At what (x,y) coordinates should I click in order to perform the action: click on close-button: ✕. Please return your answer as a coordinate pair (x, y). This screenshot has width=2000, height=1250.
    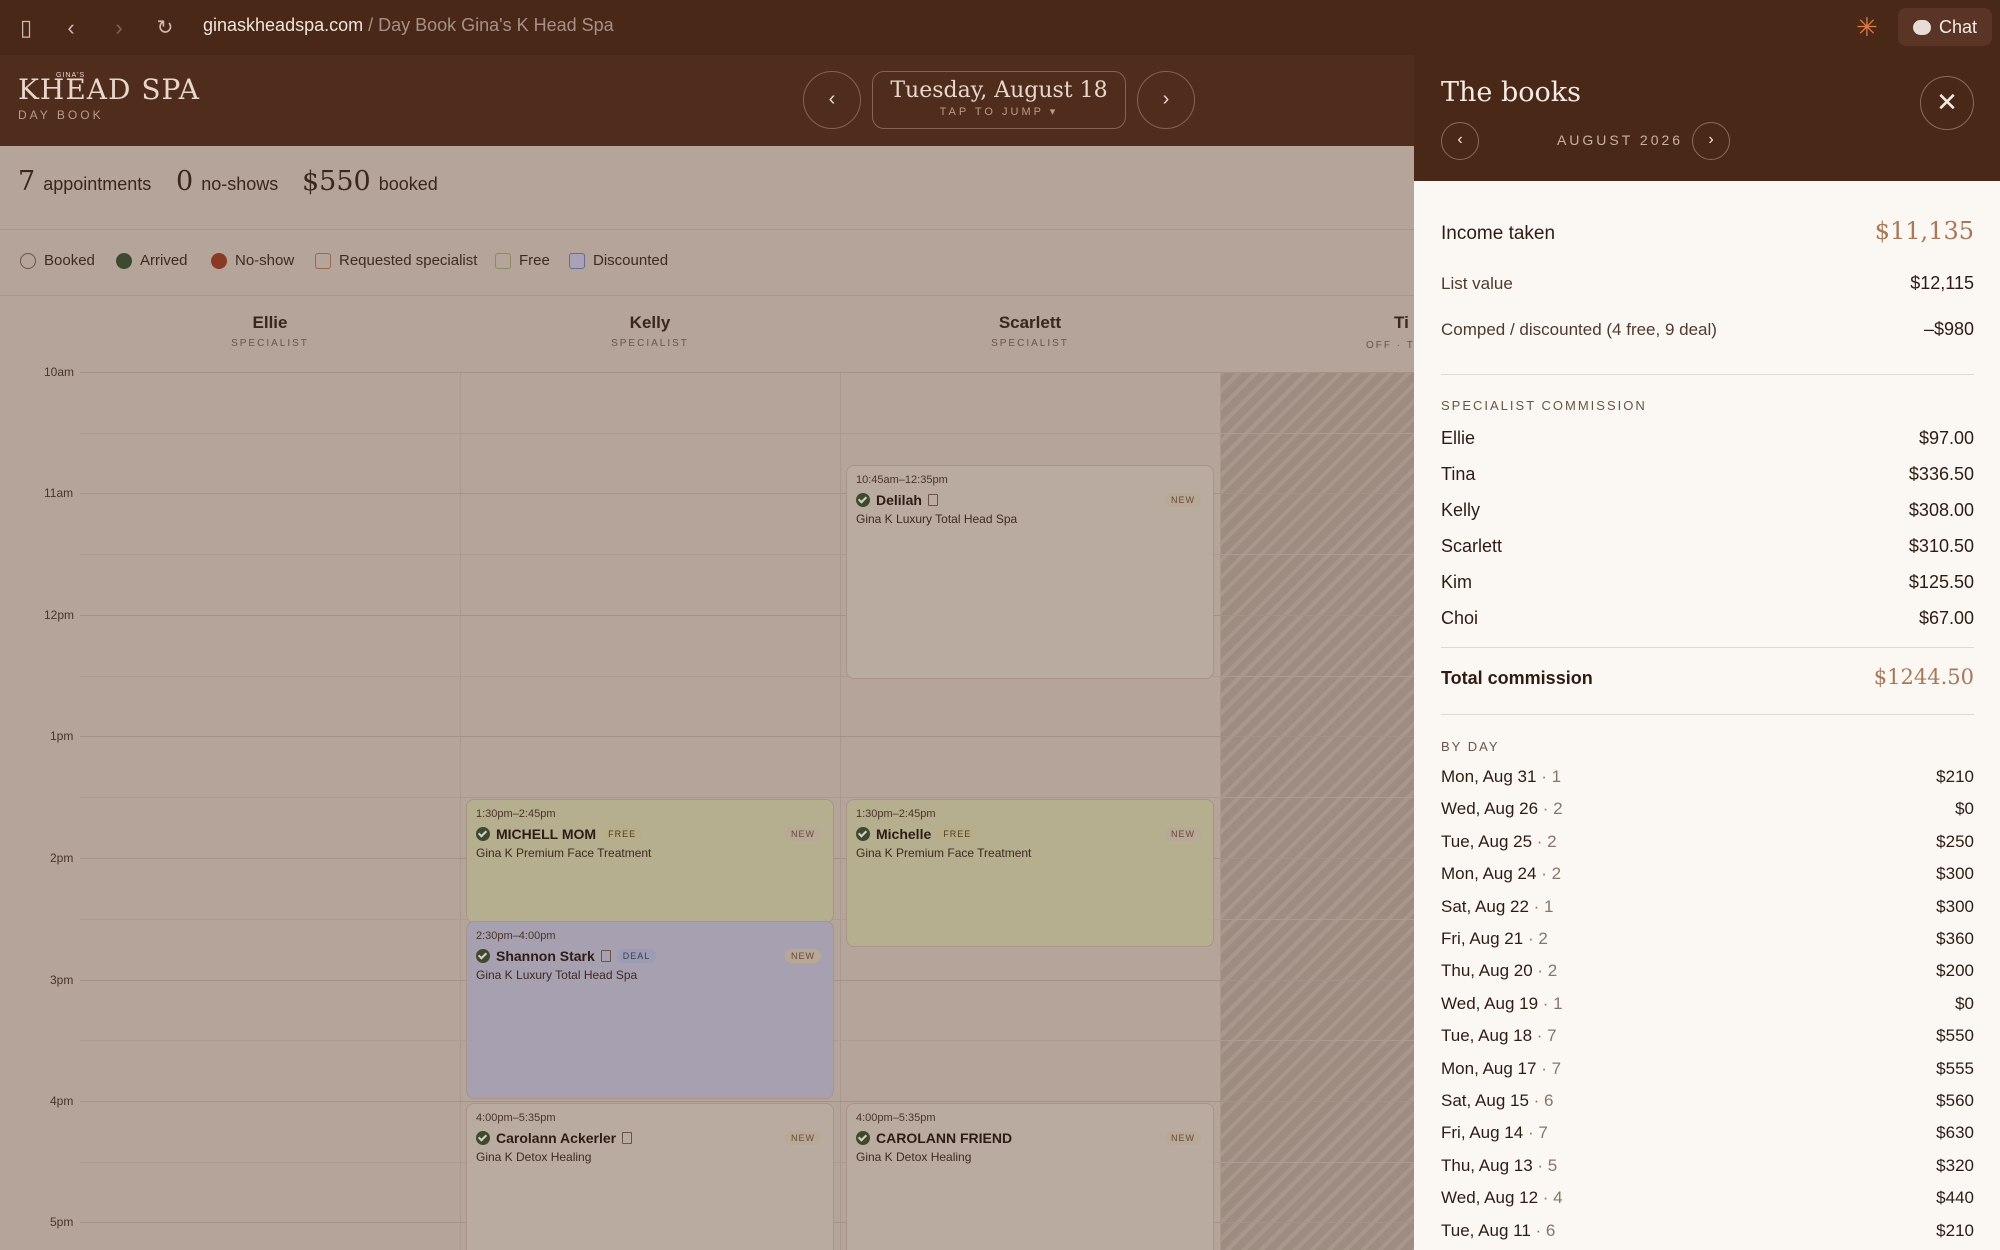
    Looking at the image, I should click on (1947, 103).